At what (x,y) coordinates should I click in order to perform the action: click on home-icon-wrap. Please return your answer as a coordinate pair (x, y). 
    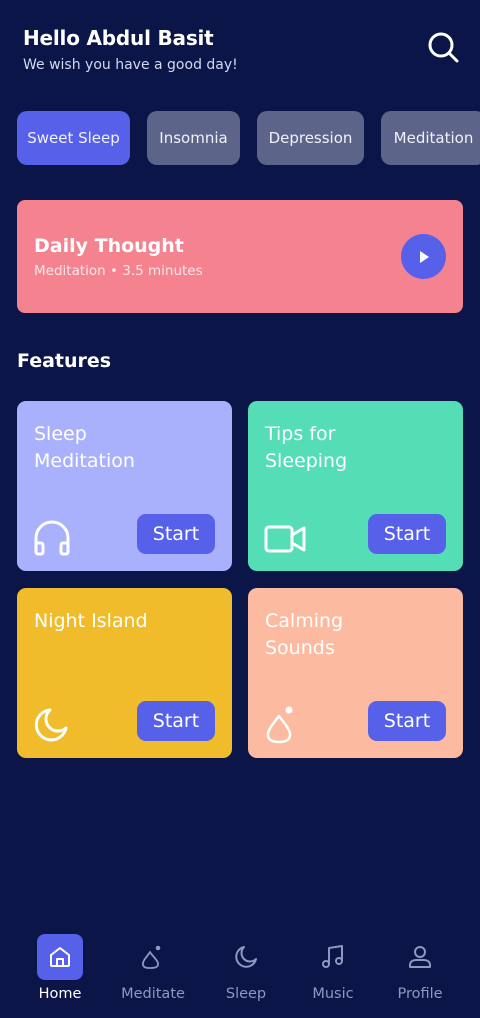
    Looking at the image, I should click on (60, 957).